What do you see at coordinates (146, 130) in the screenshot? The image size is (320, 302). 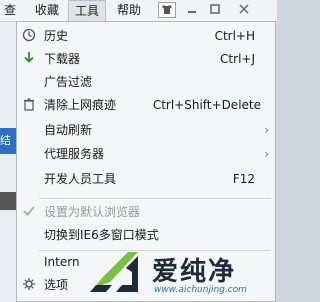 I see `menu-item-auto-refresh: 自动刷新 ›` at bounding box center [146, 130].